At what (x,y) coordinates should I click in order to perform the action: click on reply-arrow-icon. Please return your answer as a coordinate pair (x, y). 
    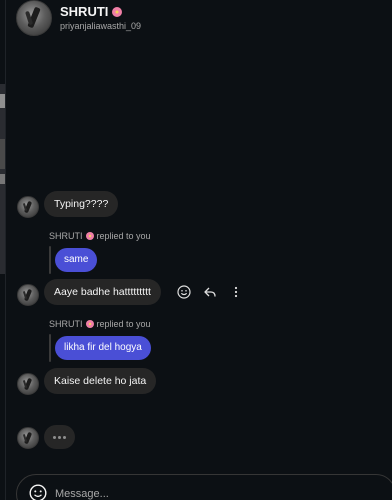
    Looking at the image, I should click on (210, 292).